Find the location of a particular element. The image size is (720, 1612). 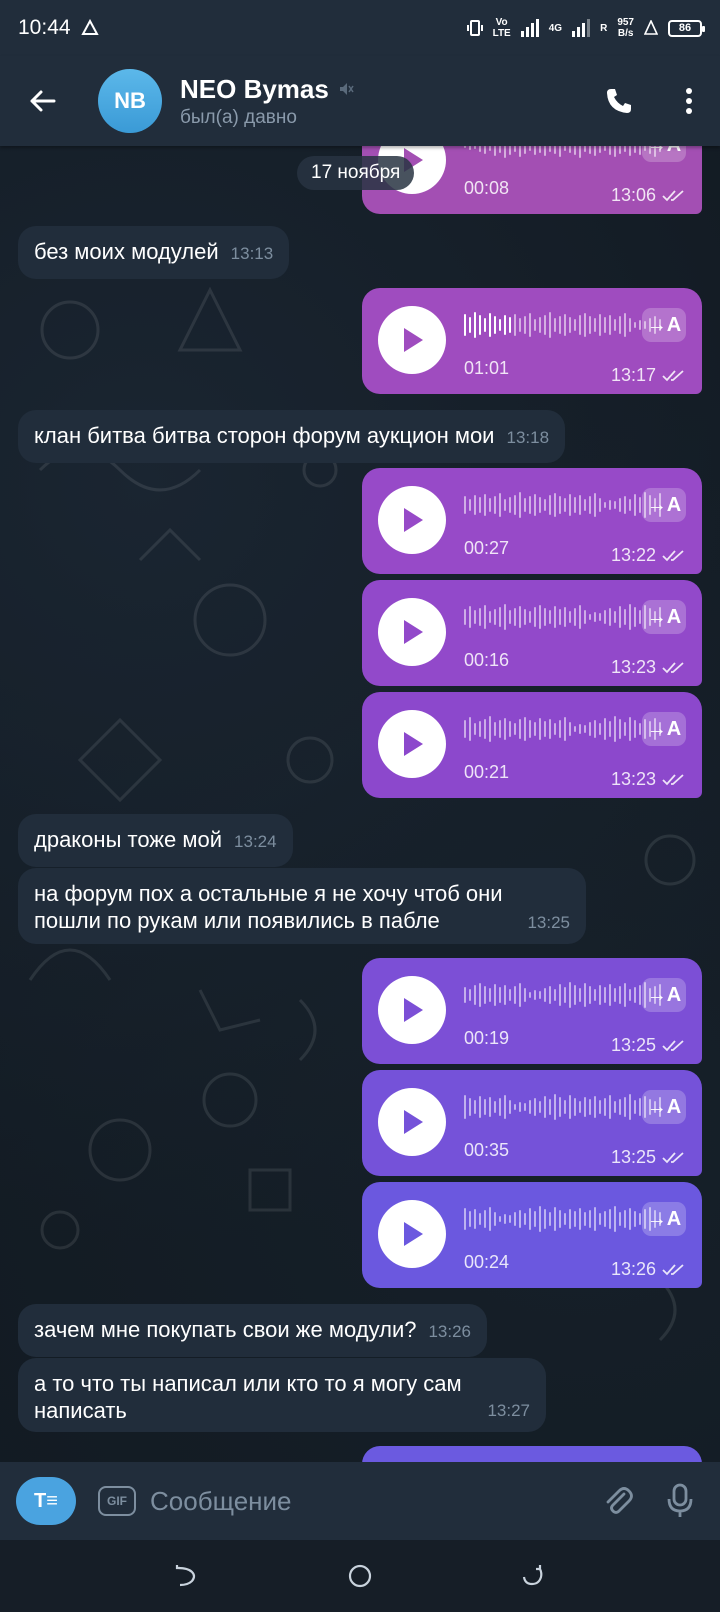

status-indicators: Vo LTE 4G R 957 B/s 86 is located at coordinates (585, 28).